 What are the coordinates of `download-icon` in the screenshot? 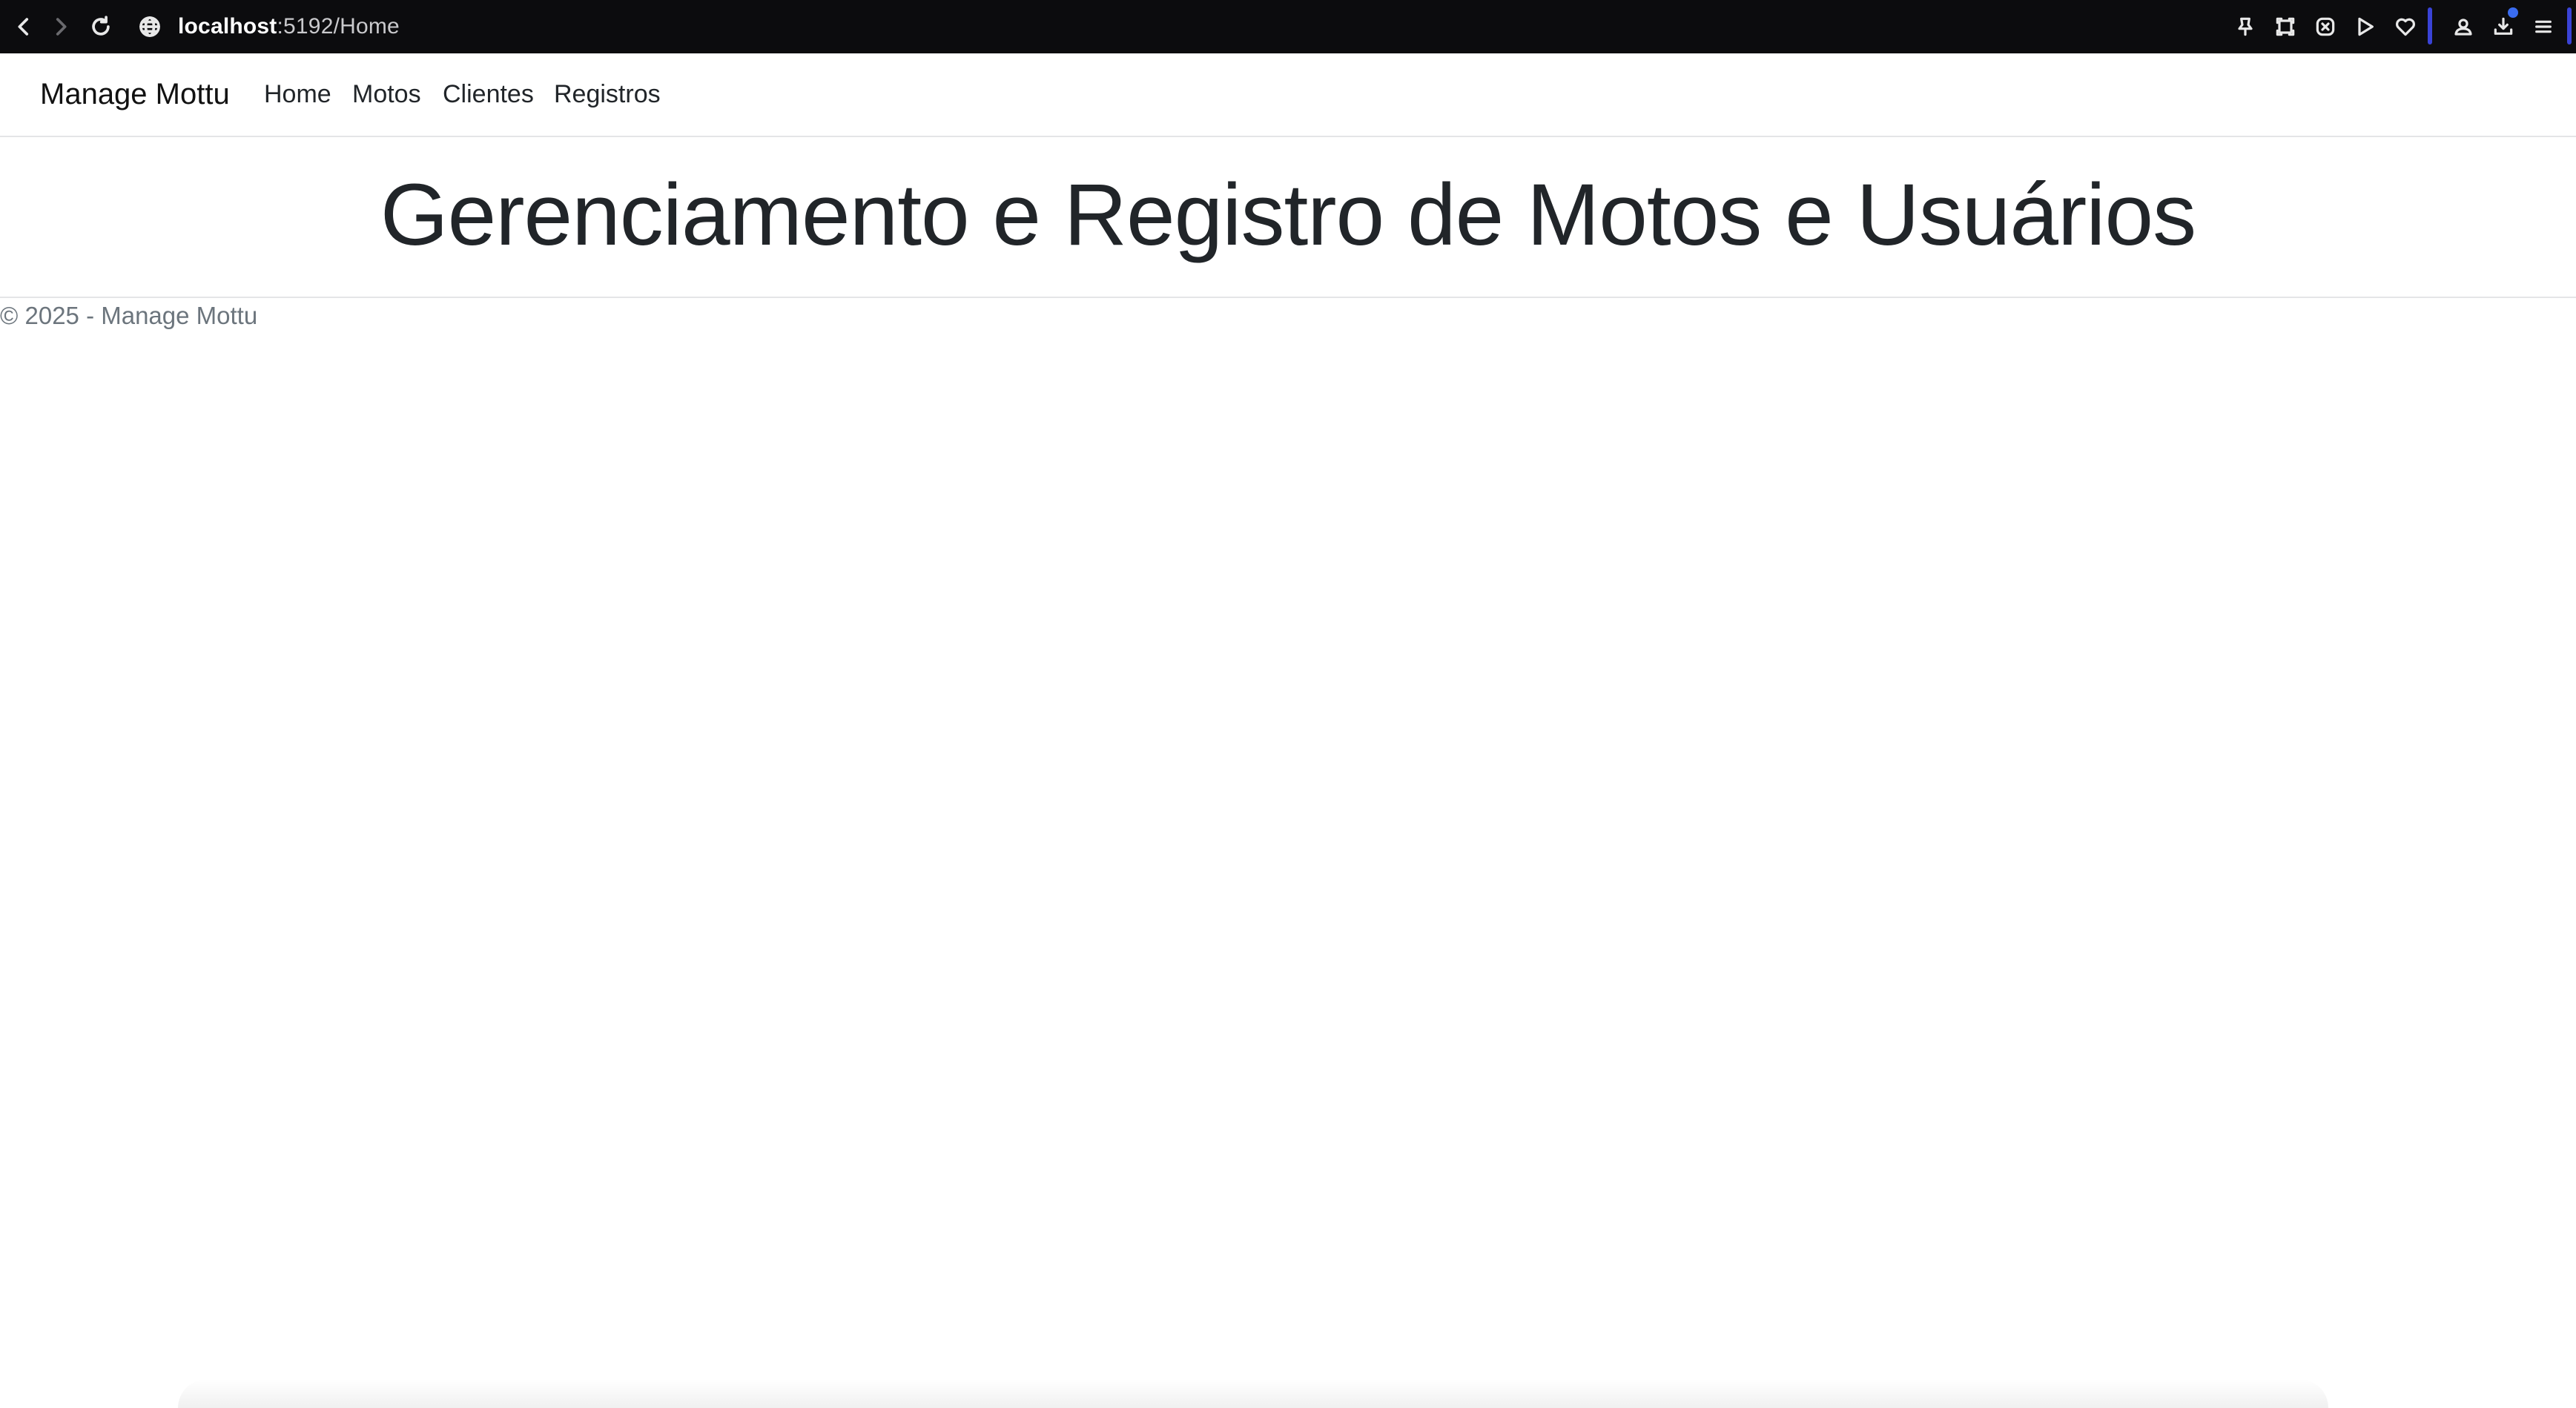 It's located at (2503, 26).